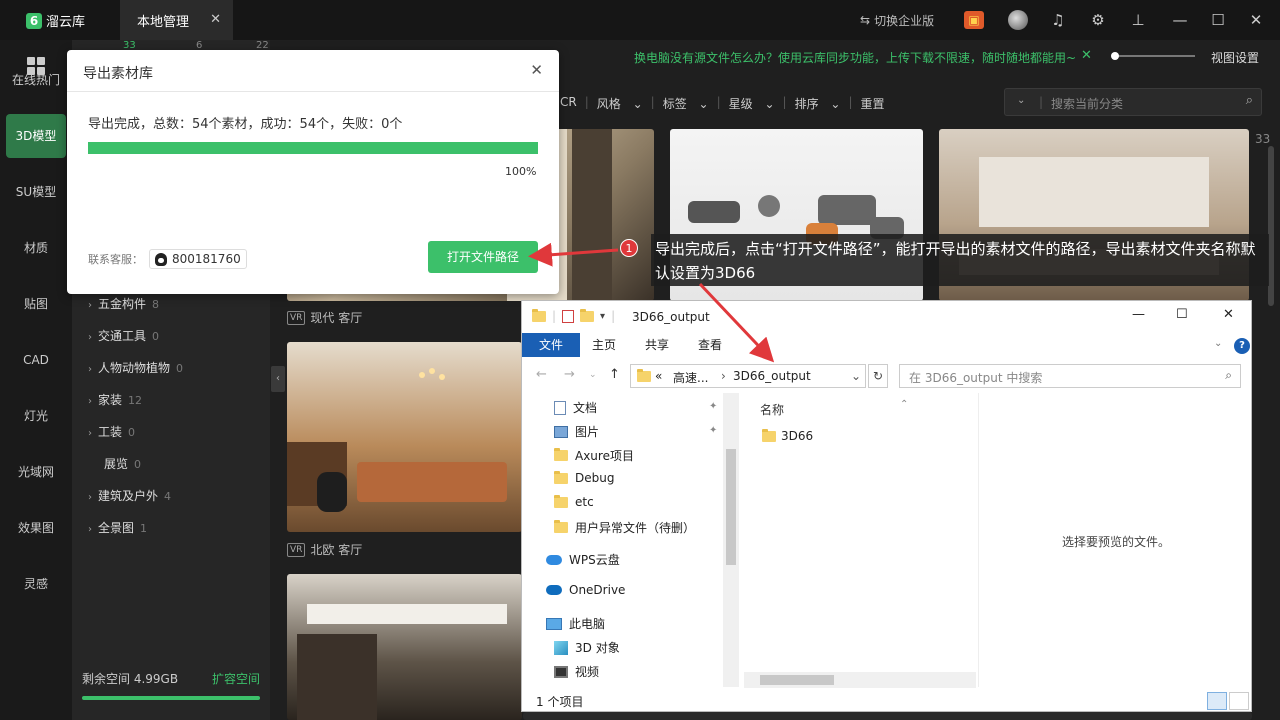 Image resolution: width=1280 pixels, height=720 pixels. What do you see at coordinates (1242, 346) in the screenshot?
I see `help-icon: ?` at bounding box center [1242, 346].